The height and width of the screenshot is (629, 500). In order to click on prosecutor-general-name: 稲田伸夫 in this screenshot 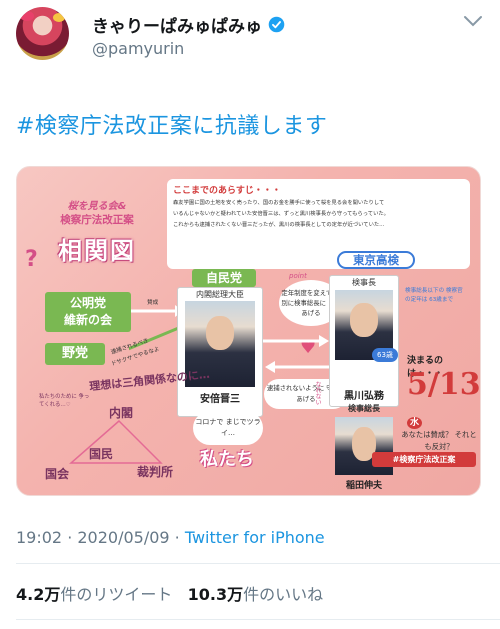, I will do `click(363, 486)`.